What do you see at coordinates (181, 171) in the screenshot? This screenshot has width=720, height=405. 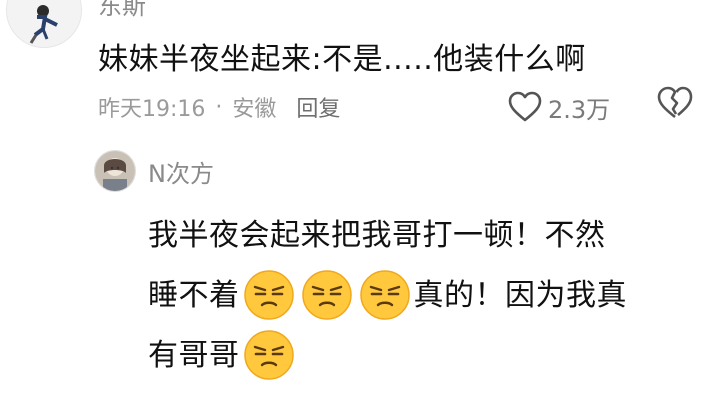 I see `reply-username: N次方` at bounding box center [181, 171].